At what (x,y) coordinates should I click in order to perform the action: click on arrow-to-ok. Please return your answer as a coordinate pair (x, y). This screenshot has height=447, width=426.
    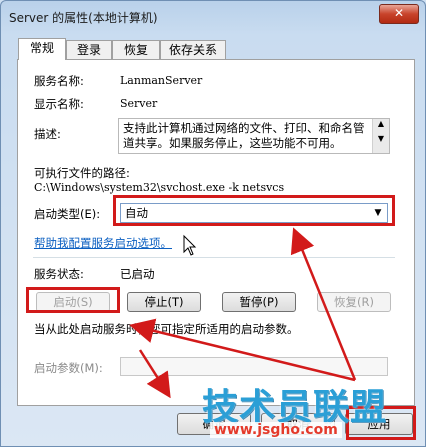
    Looking at the image, I should click on (154, 374).